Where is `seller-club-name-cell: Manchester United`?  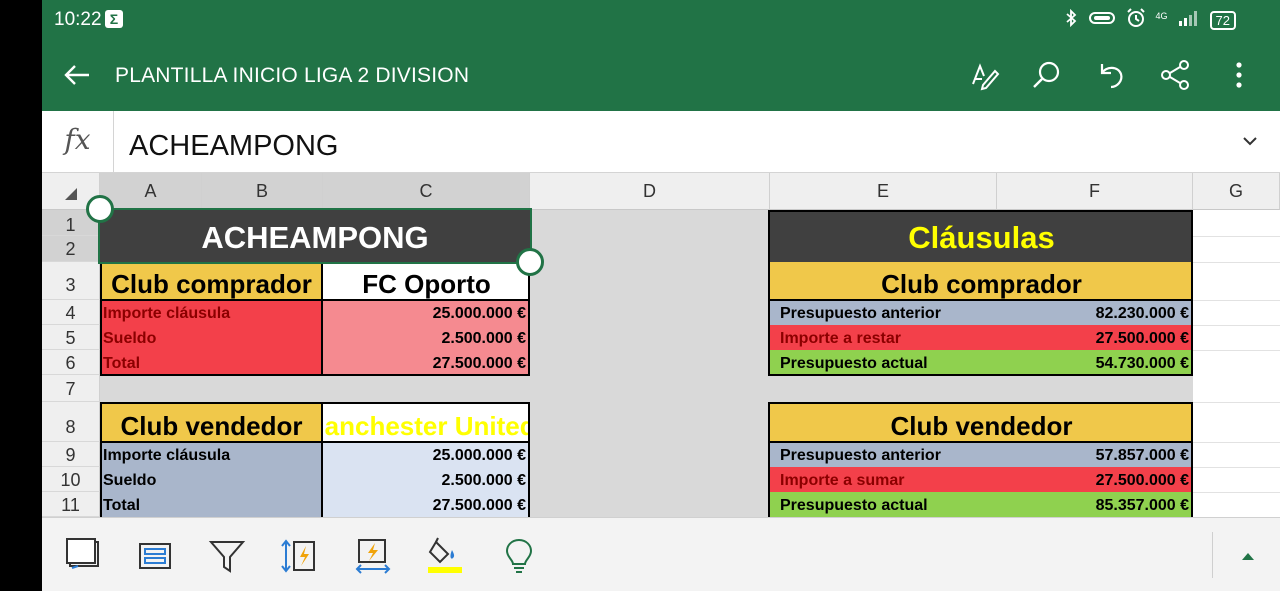 seller-club-name-cell: Manchester United is located at coordinates (426, 422).